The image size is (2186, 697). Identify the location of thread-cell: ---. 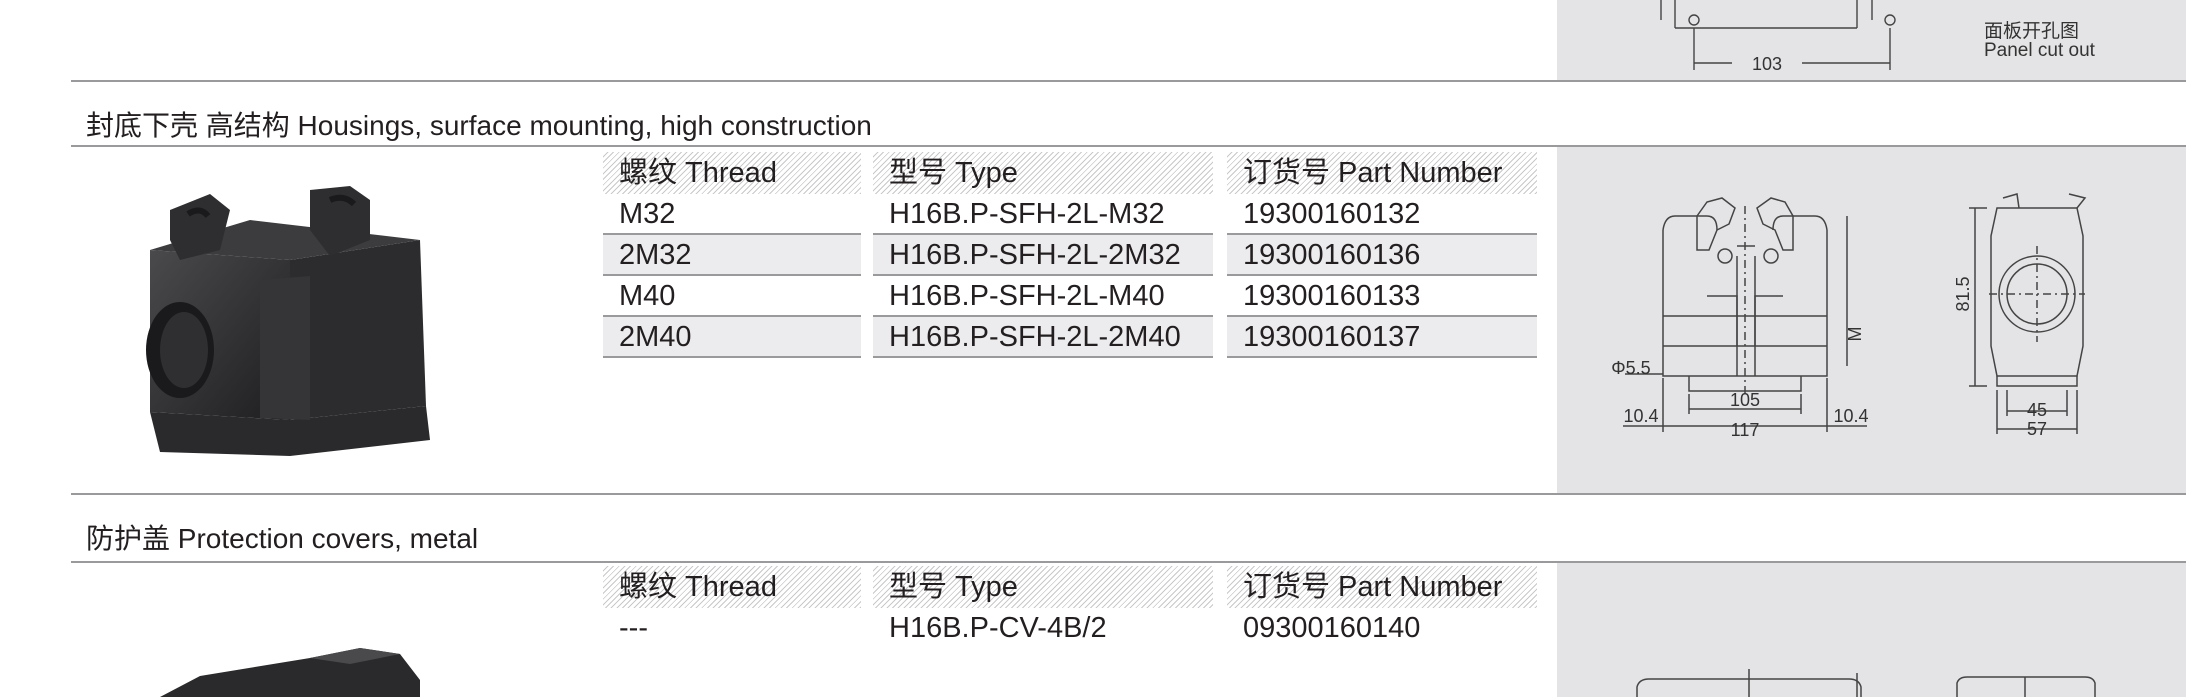
(633, 628).